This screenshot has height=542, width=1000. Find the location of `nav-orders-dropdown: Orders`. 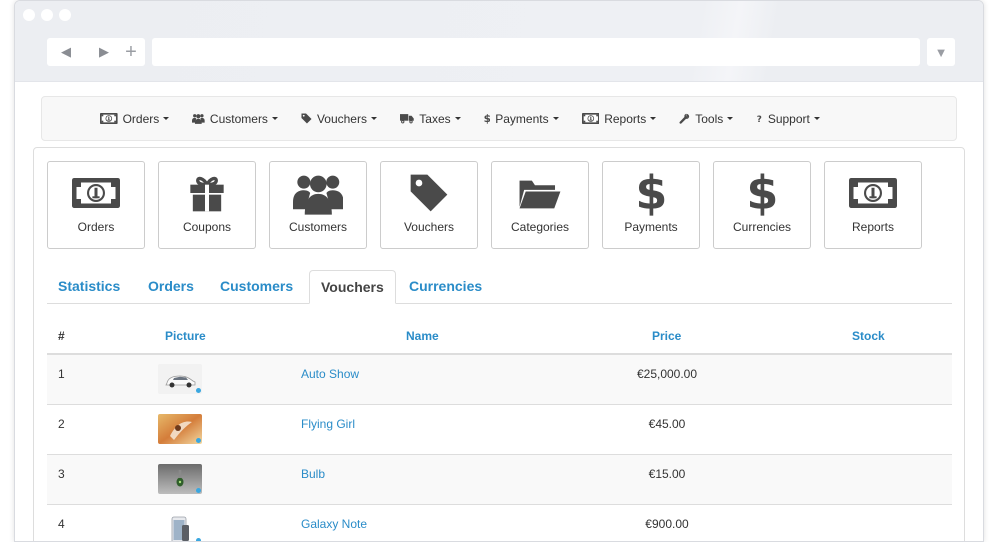

nav-orders-dropdown: Orders is located at coordinates (135, 118).